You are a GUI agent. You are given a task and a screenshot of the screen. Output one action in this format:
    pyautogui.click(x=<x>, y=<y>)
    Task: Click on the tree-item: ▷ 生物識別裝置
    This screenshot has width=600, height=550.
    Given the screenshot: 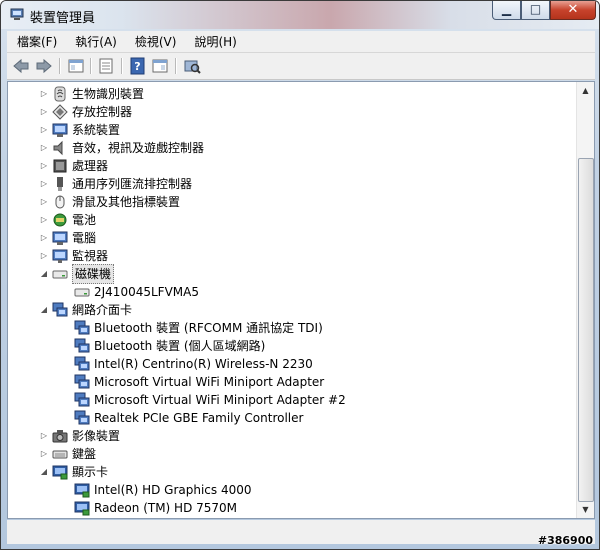 What is the action you would take?
    pyautogui.click(x=91, y=94)
    